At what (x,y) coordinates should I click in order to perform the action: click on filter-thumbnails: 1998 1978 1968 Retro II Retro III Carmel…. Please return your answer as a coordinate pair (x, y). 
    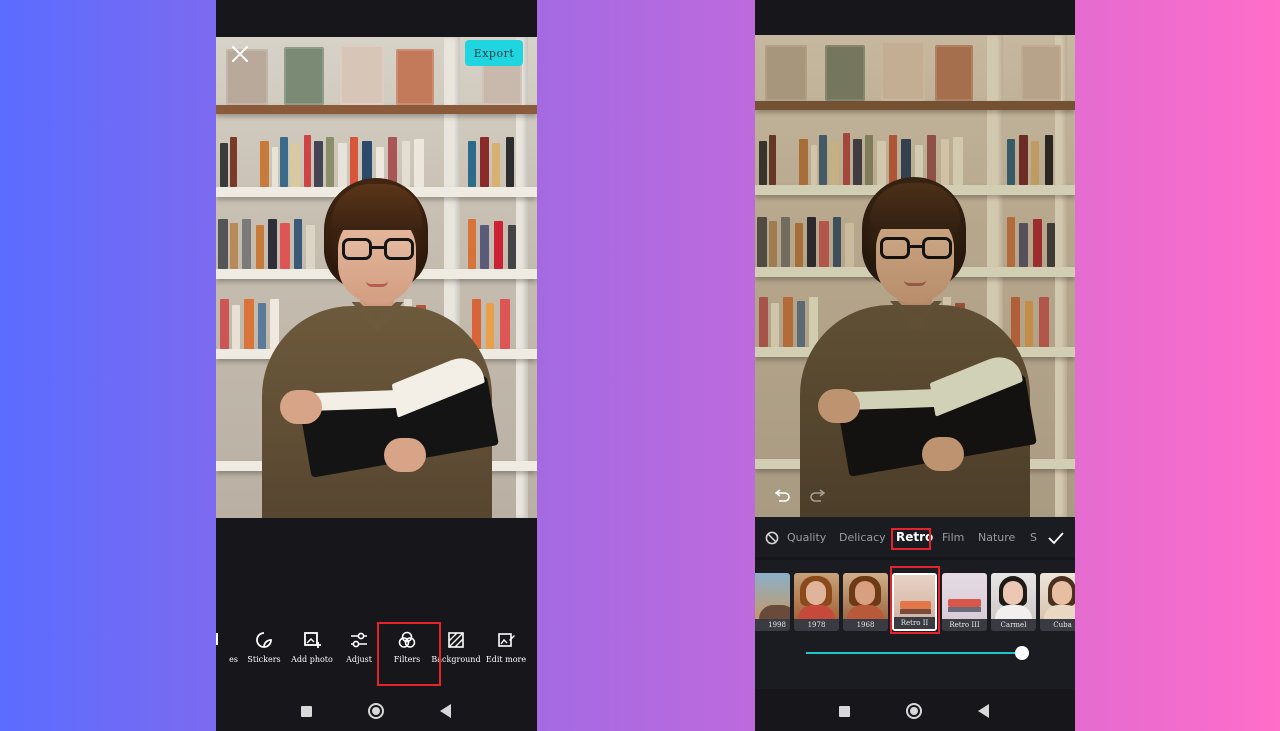
    Looking at the image, I should click on (915, 600).